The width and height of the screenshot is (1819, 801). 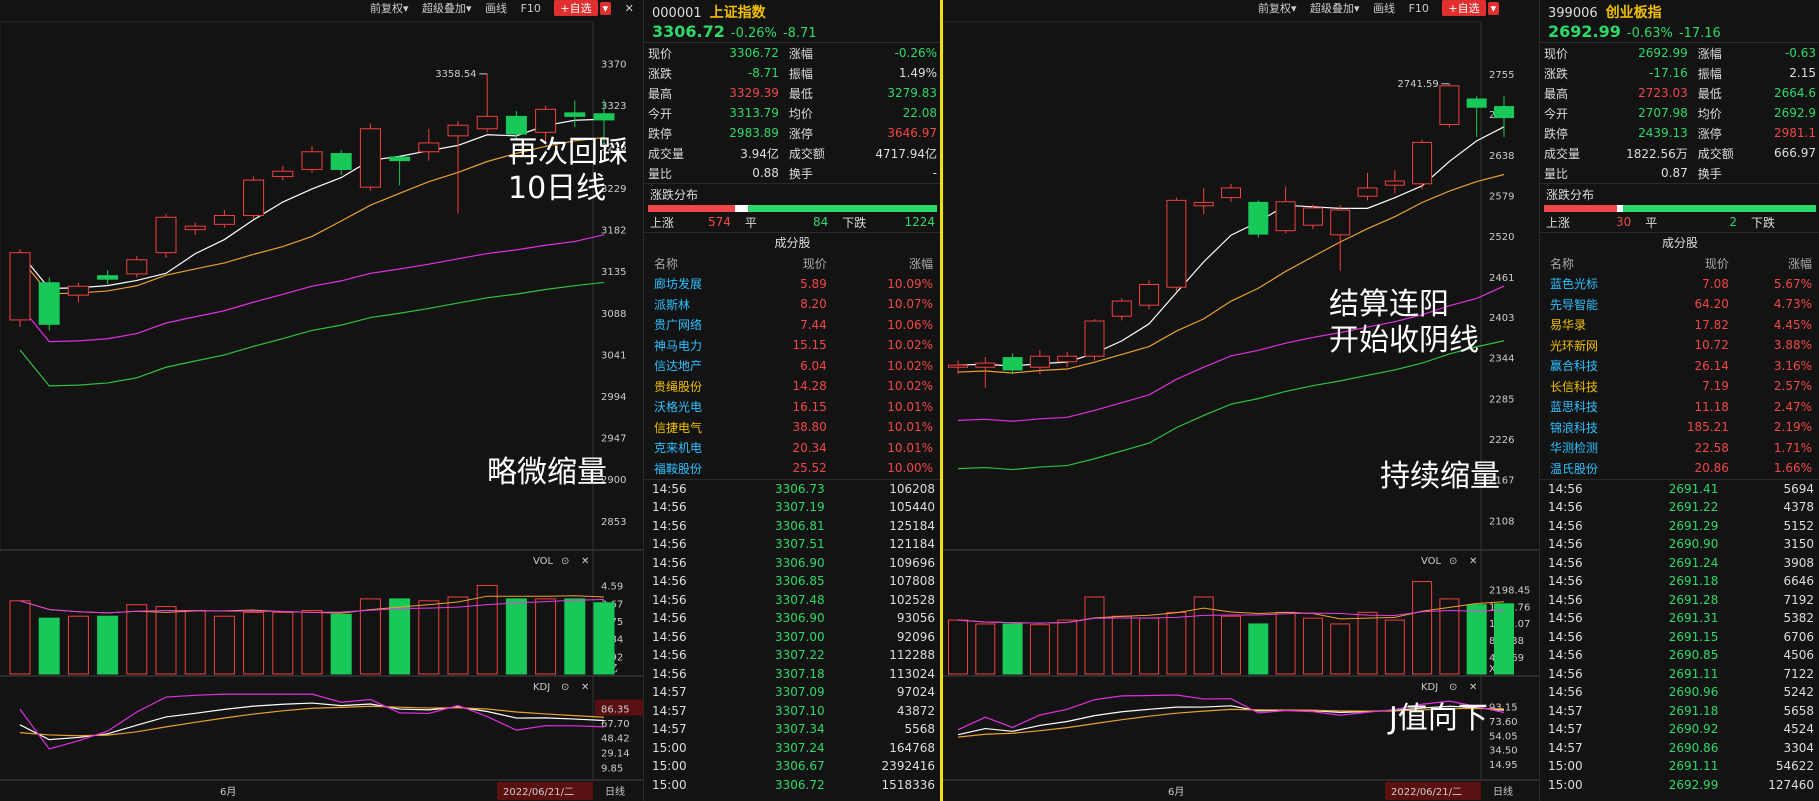 I want to click on stock-name: 华测检测, so click(x=1593, y=448).